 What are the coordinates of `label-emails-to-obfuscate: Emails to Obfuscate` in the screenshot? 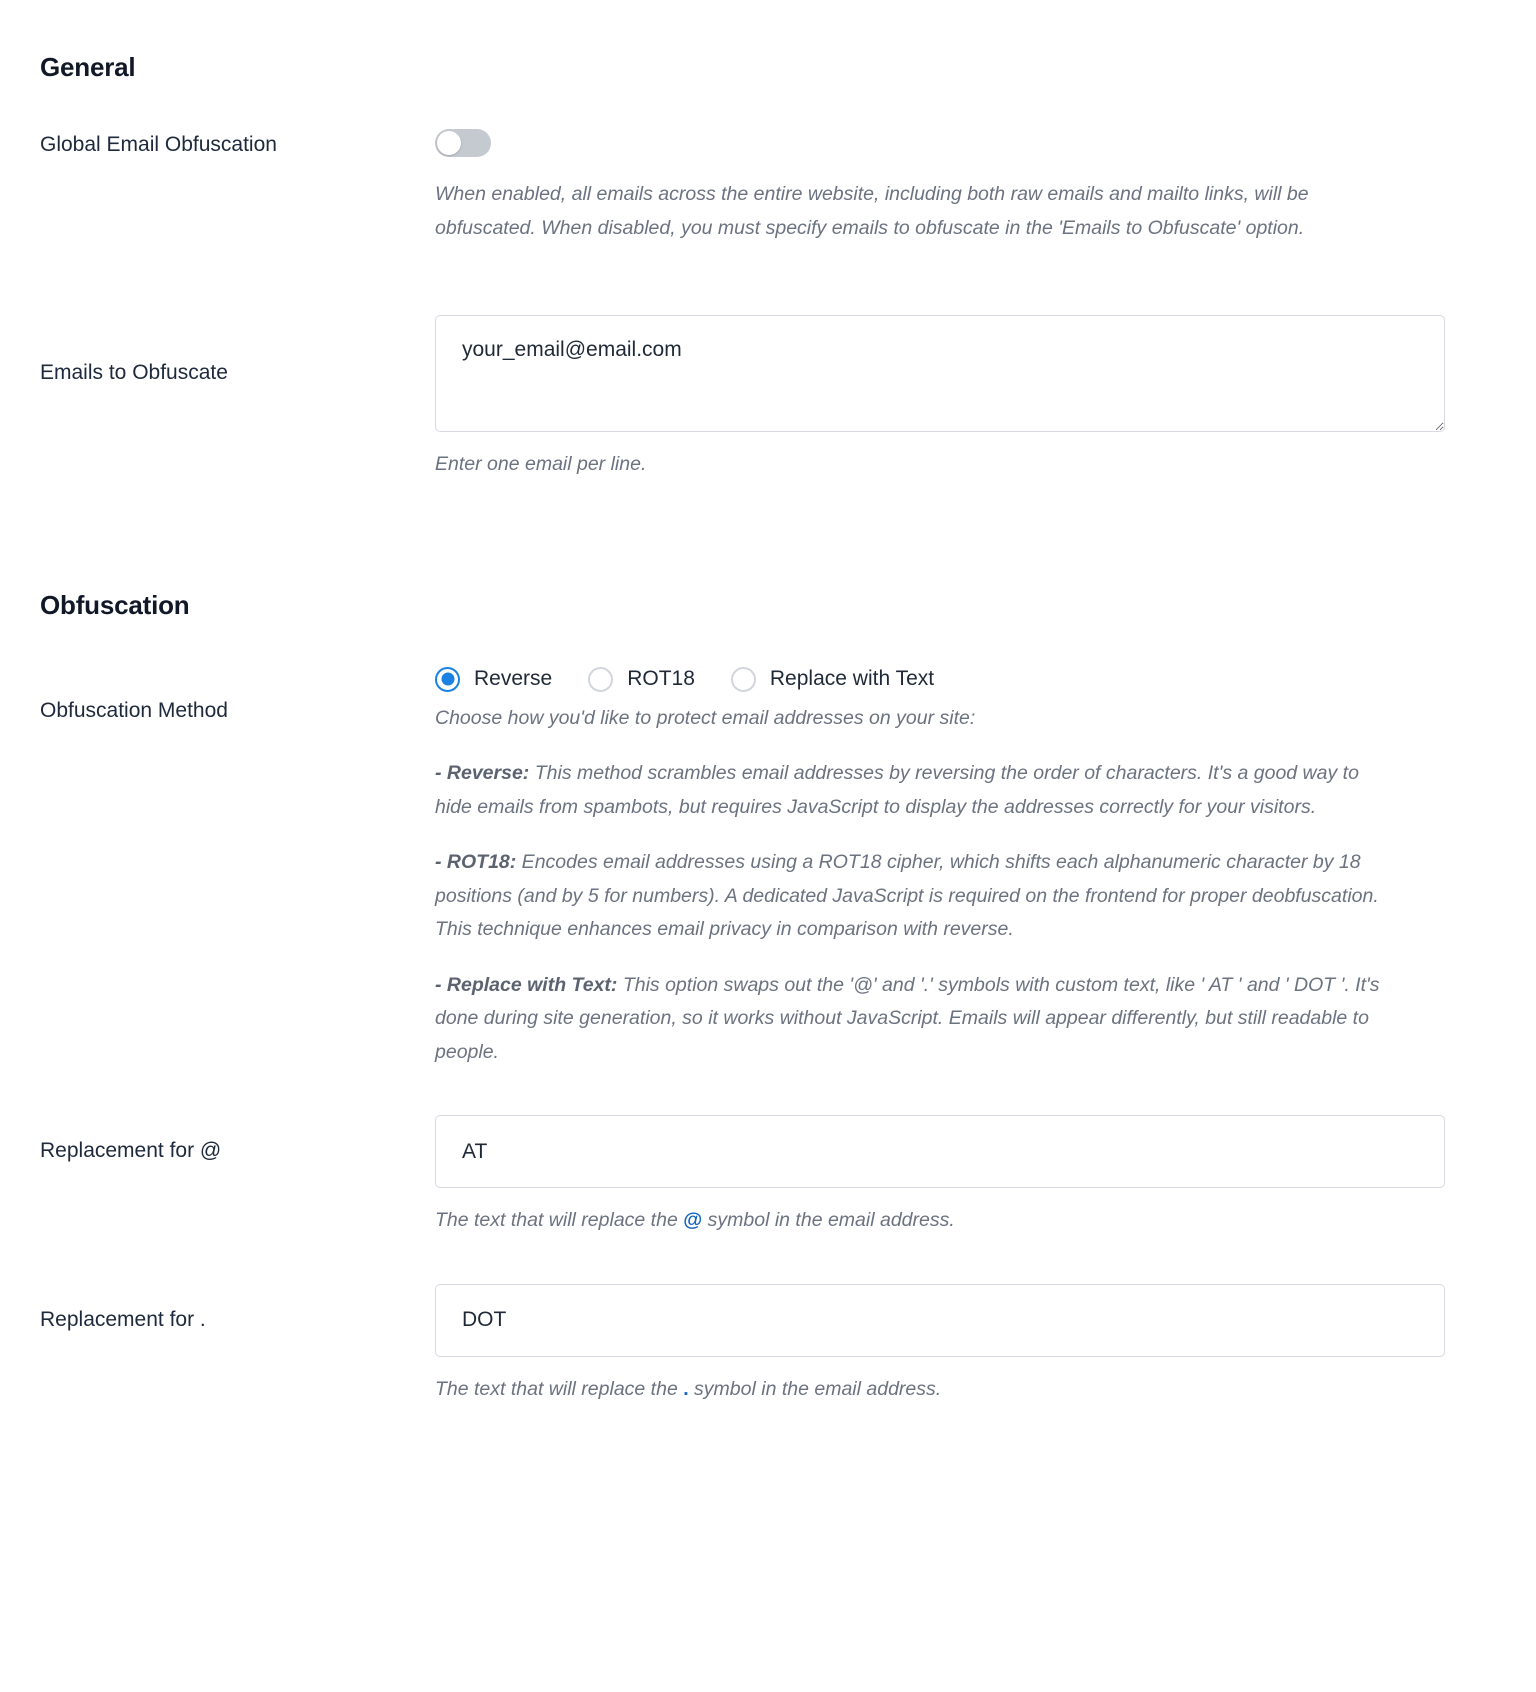 It's located at (134, 373).